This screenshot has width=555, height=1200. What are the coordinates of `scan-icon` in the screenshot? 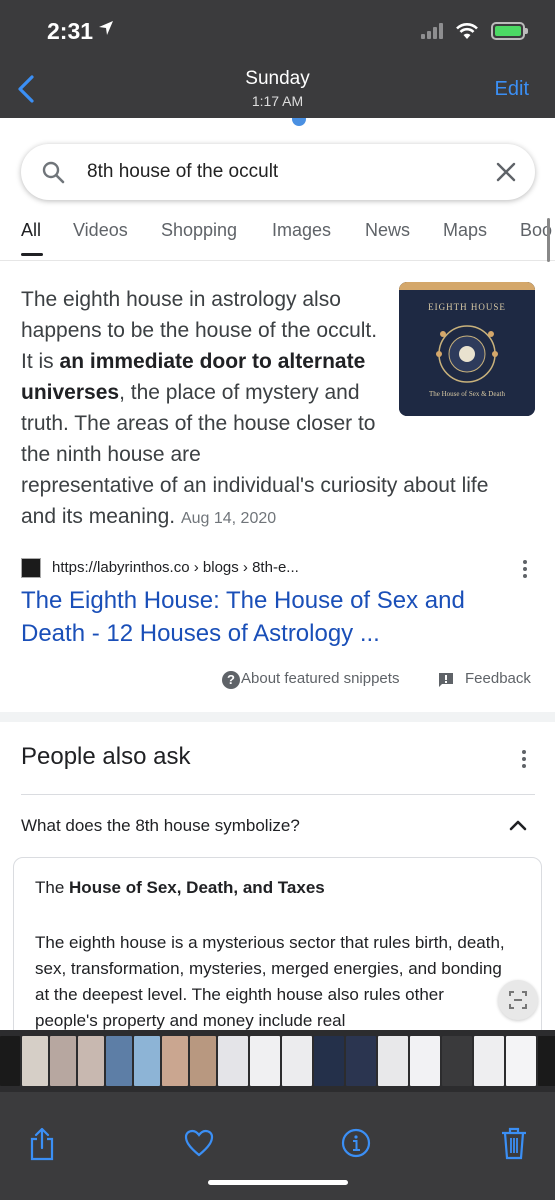 It's located at (518, 1000).